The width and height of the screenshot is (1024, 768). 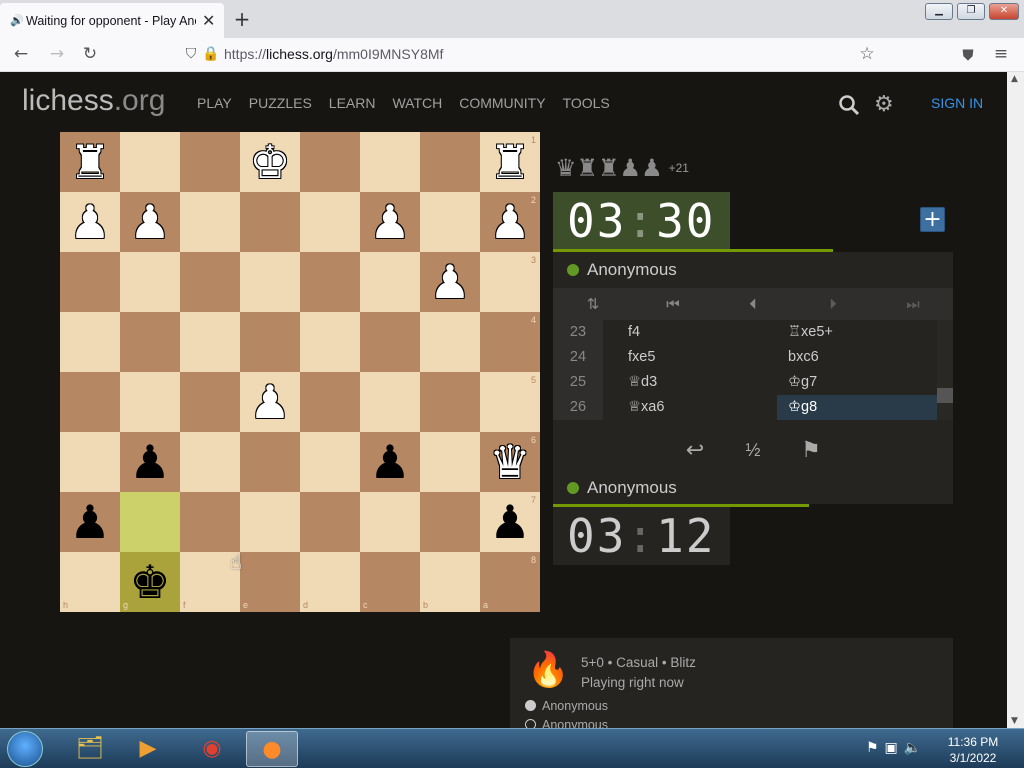 I want to click on close-window-button: ✕, so click(x=1004, y=11).